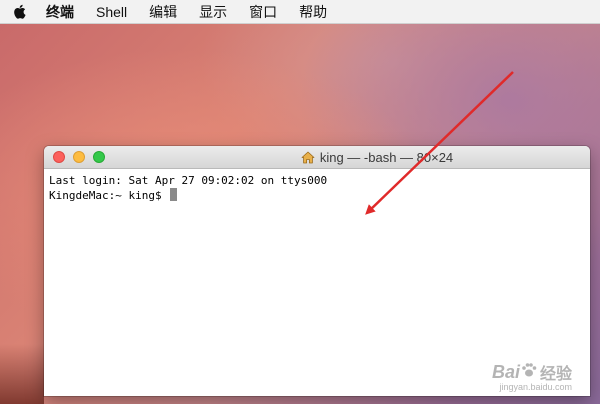  Describe the element at coordinates (505, 371) in the screenshot. I see `watermark-brand: Bai` at that location.